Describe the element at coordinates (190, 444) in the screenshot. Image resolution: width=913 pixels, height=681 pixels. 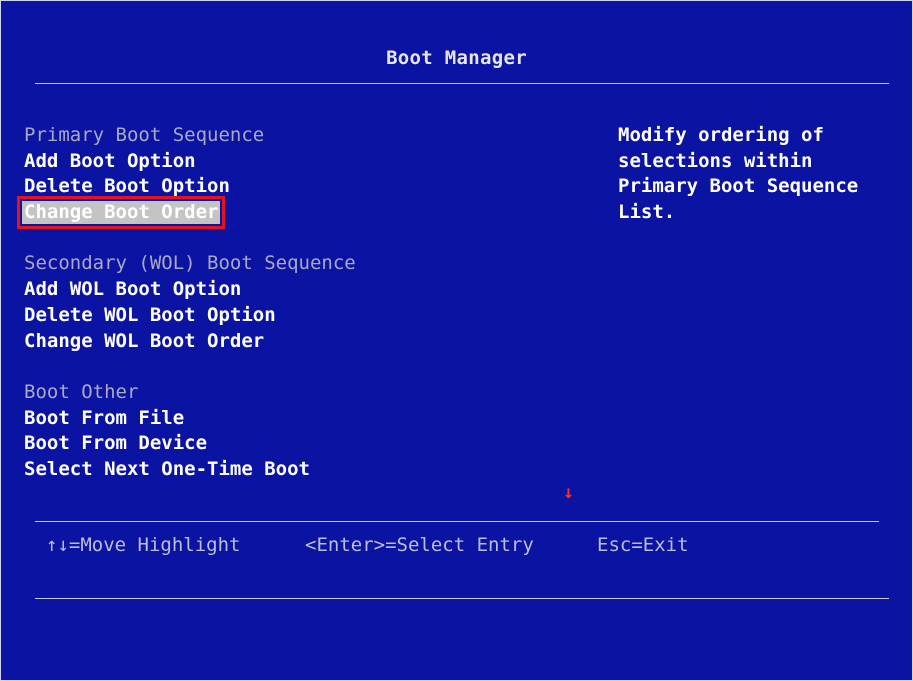
I see `boot-from-device-item: Boot From Device` at that location.